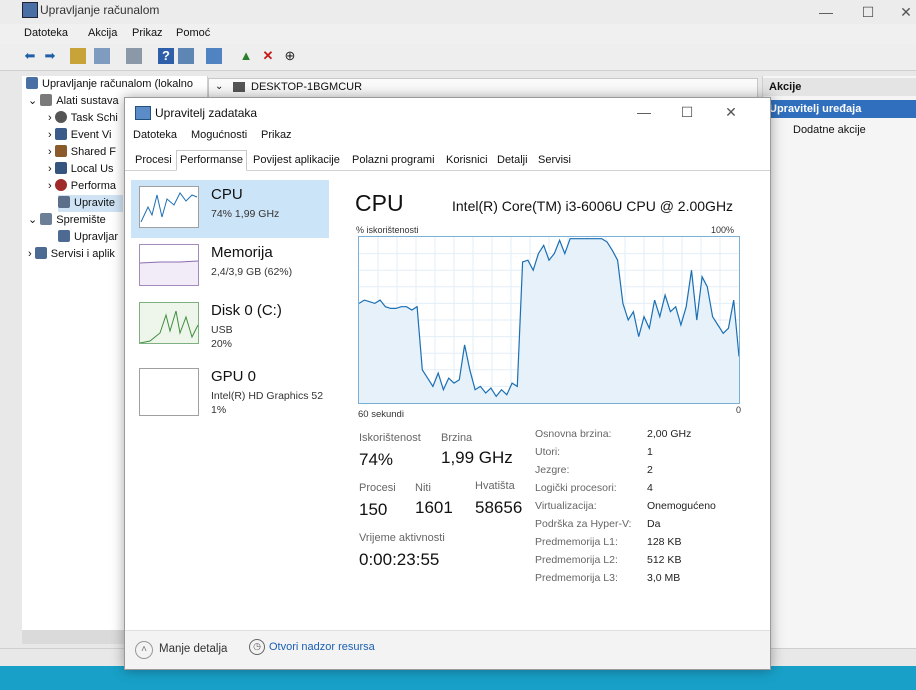 The width and height of the screenshot is (916, 690). What do you see at coordinates (214, 56) in the screenshot?
I see `monitor-icon` at bounding box center [214, 56].